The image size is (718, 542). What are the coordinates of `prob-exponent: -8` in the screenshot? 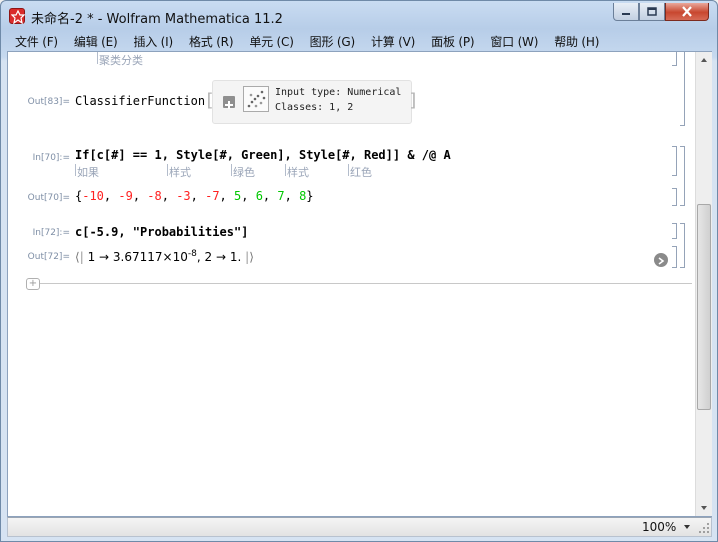 It's located at (192, 254).